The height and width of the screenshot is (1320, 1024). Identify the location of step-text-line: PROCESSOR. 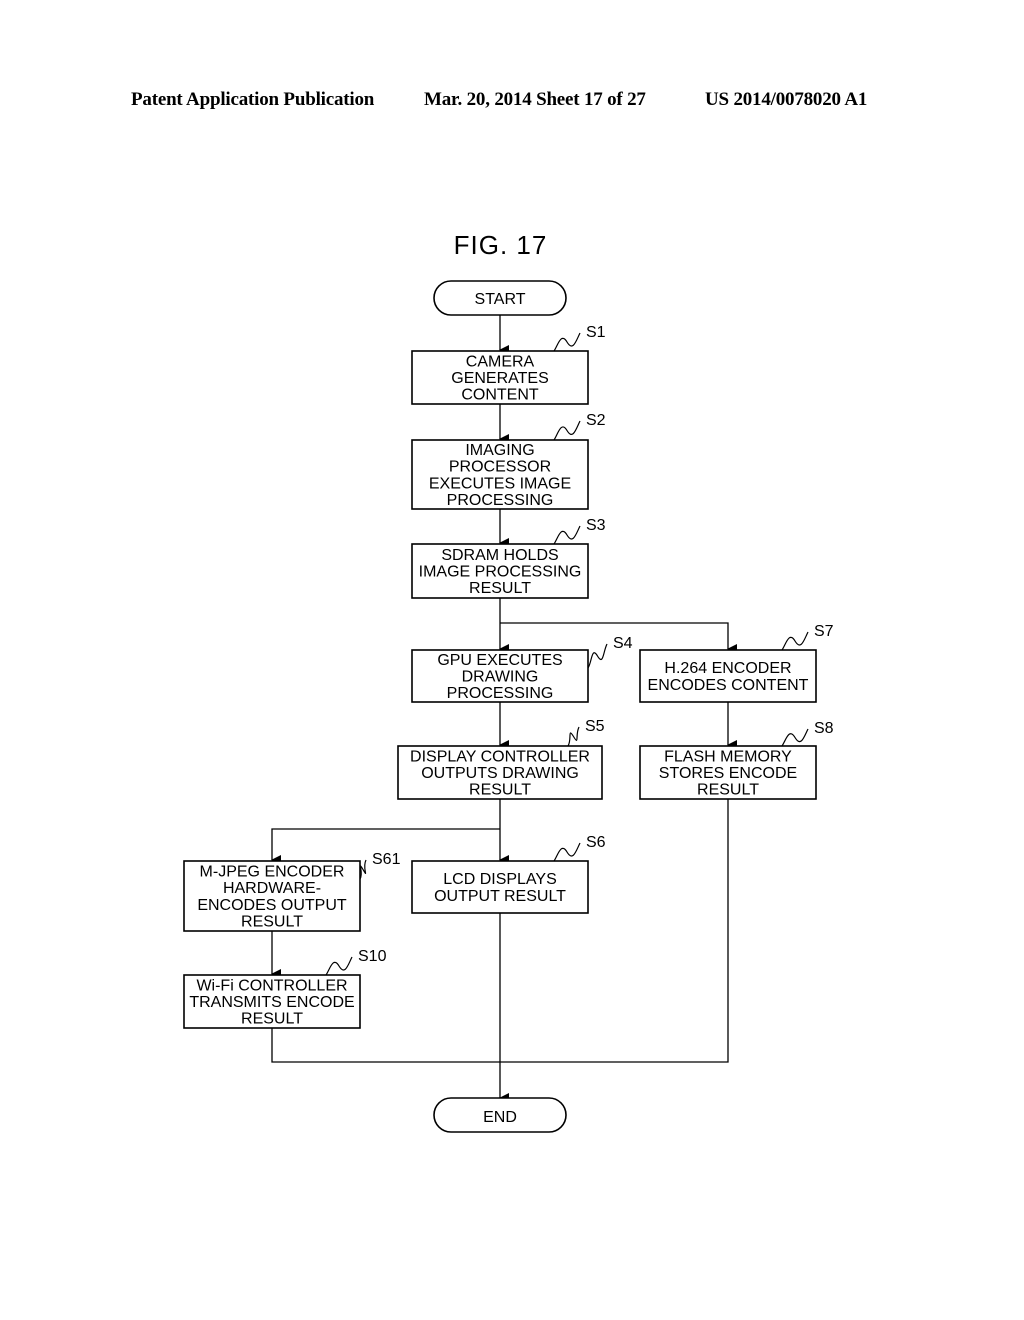
(500, 467).